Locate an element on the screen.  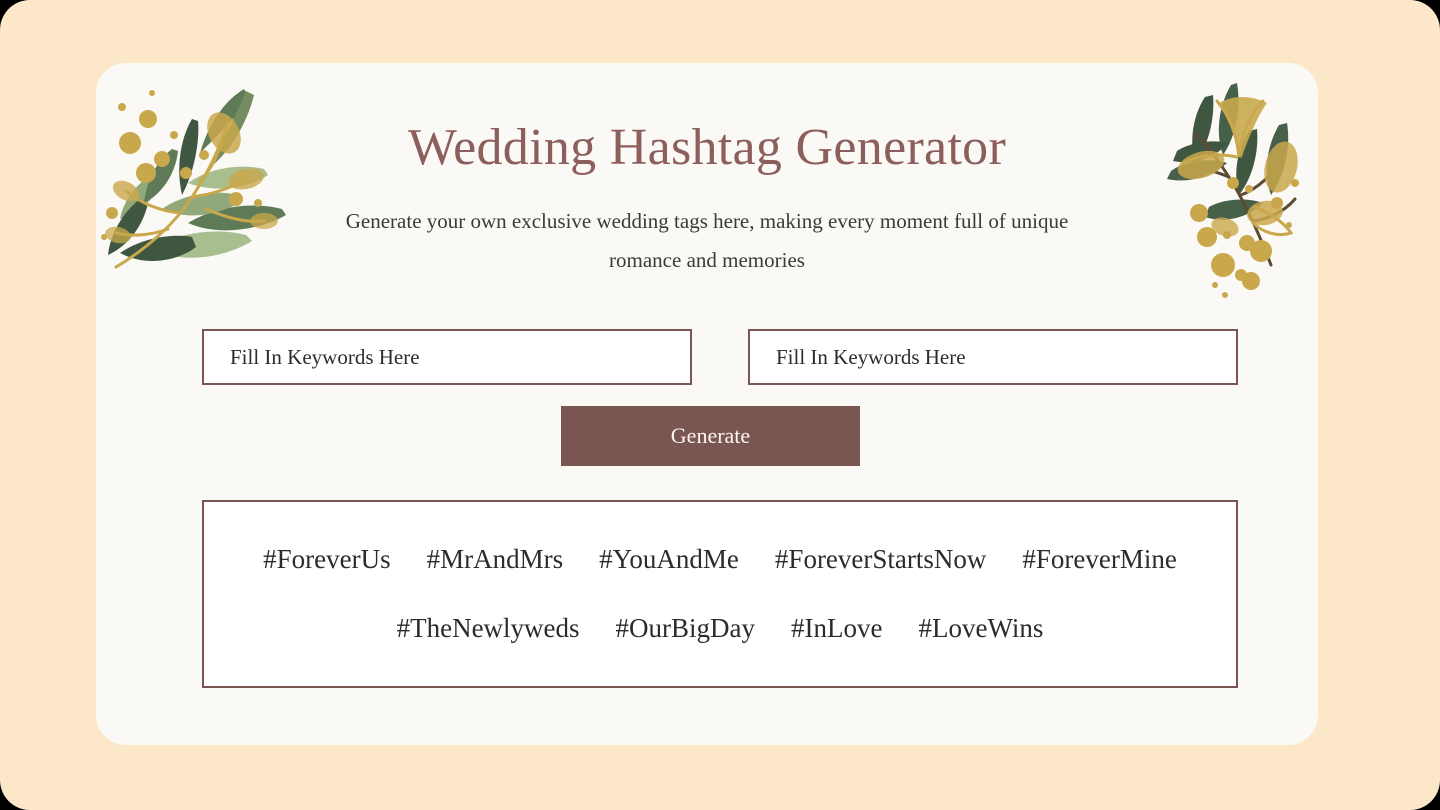
hashtag-item: #InLove is located at coordinates (836, 628).